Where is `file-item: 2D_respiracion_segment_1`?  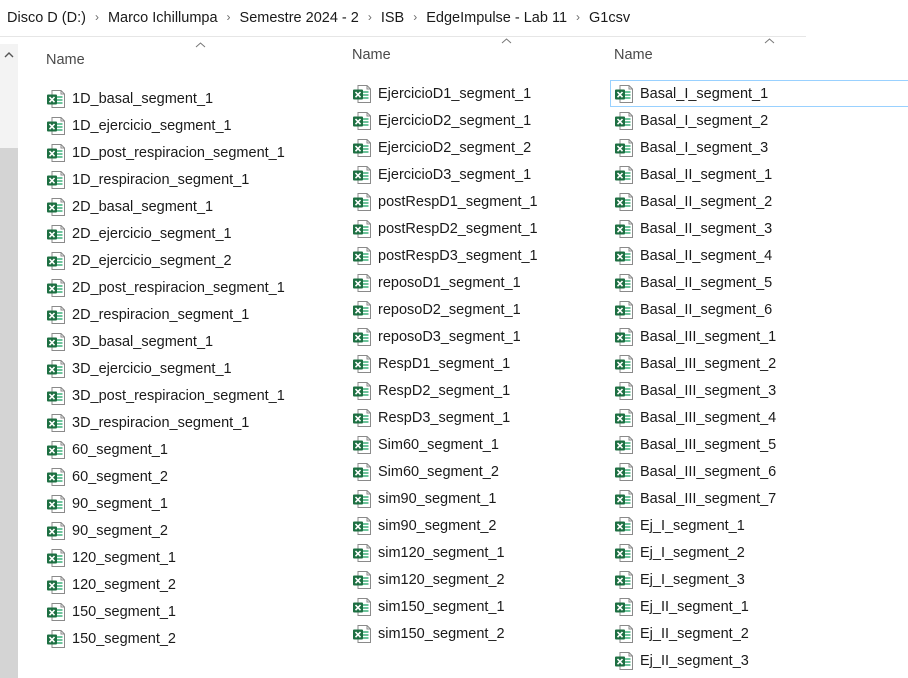 file-item: 2D_respiracion_segment_1 is located at coordinates (165, 314).